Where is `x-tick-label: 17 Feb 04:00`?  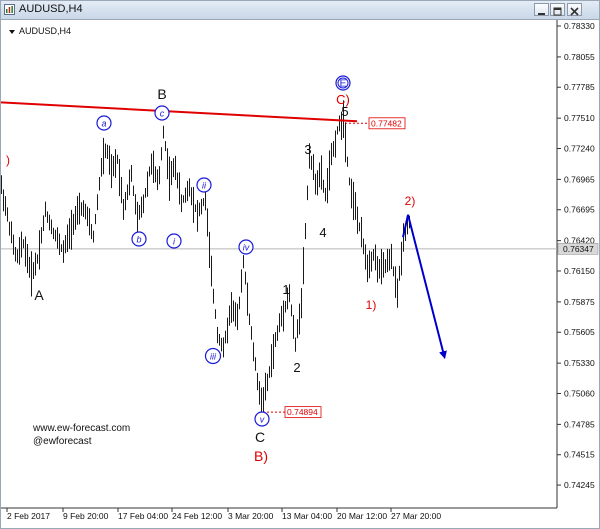
x-tick-label: 17 Feb 04:00 is located at coordinates (143, 516).